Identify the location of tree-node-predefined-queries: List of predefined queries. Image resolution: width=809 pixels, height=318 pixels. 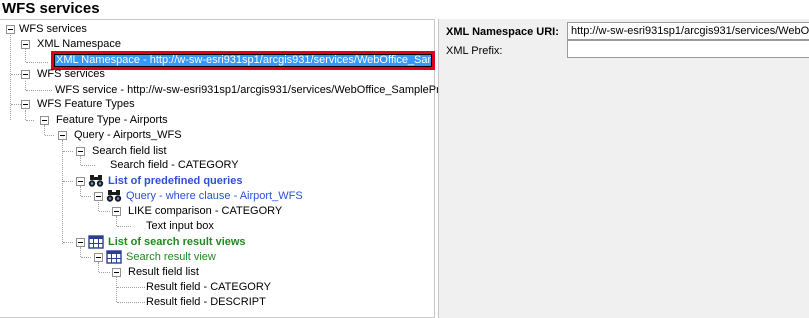
(130, 181).